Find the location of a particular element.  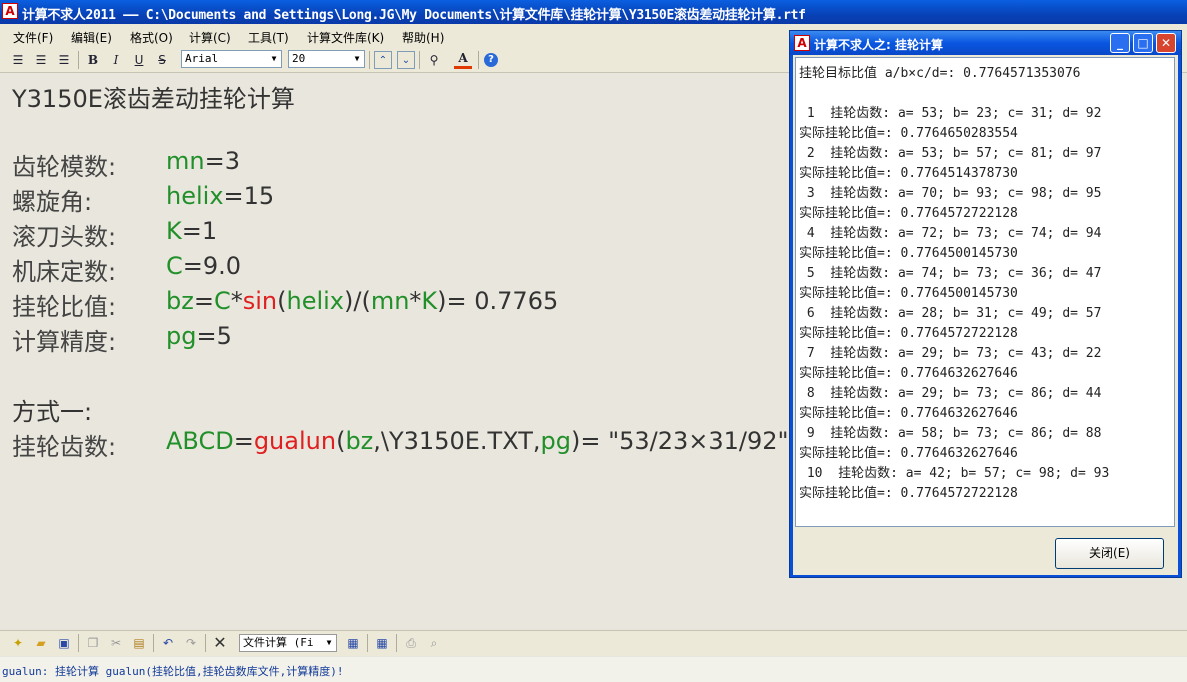

param-row-helix: 螺旋角: helix=15 is located at coordinates (143, 199).